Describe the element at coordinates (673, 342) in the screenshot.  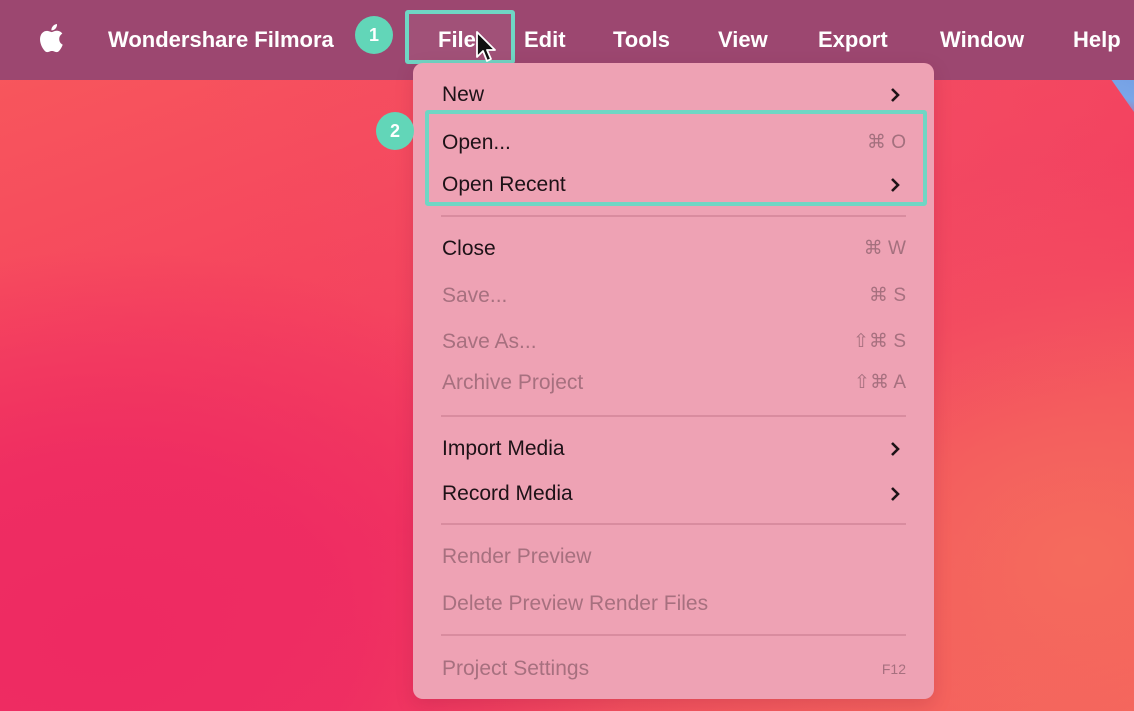
I see `menu-item-save-as: Save As... ⇧⌘ S` at that location.